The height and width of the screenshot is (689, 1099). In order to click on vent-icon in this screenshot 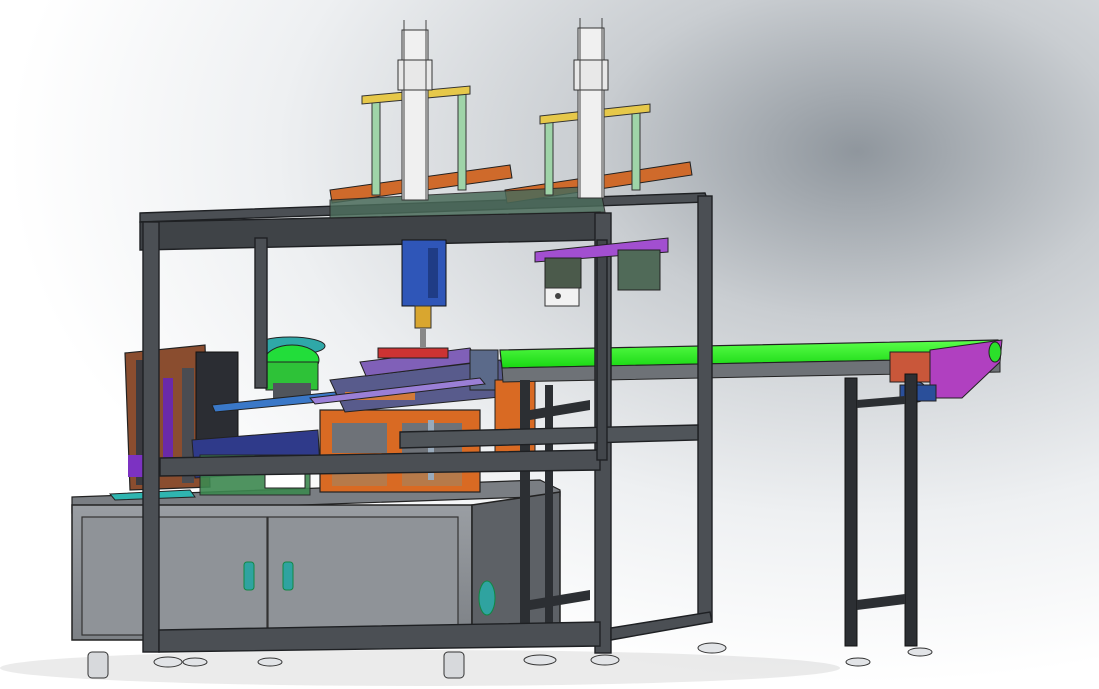, I will do `click(487, 598)`.